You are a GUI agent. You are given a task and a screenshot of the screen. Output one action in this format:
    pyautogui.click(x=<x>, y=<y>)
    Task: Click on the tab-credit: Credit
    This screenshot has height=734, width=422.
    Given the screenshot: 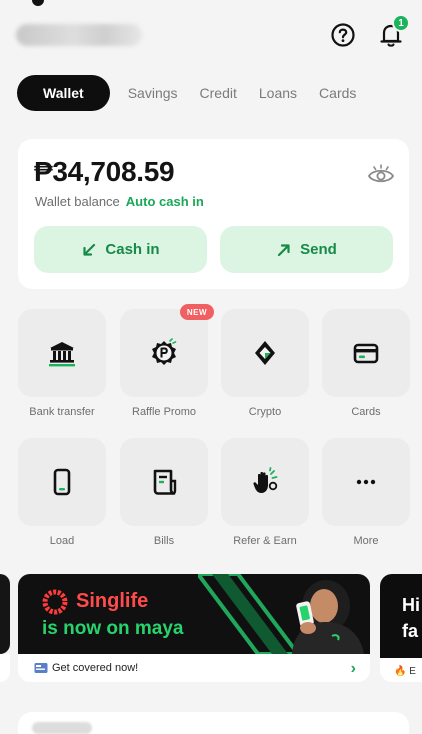 What is the action you would take?
    pyautogui.click(x=218, y=93)
    